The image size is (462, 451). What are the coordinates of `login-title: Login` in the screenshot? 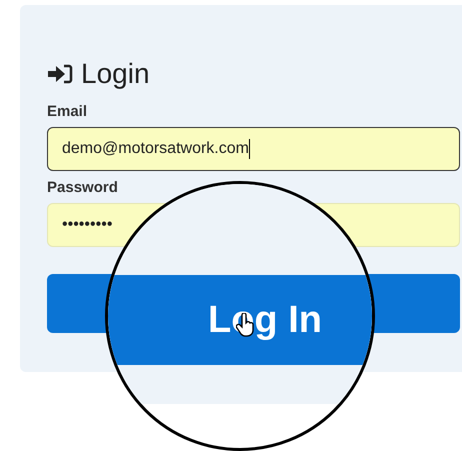 It's located at (115, 74).